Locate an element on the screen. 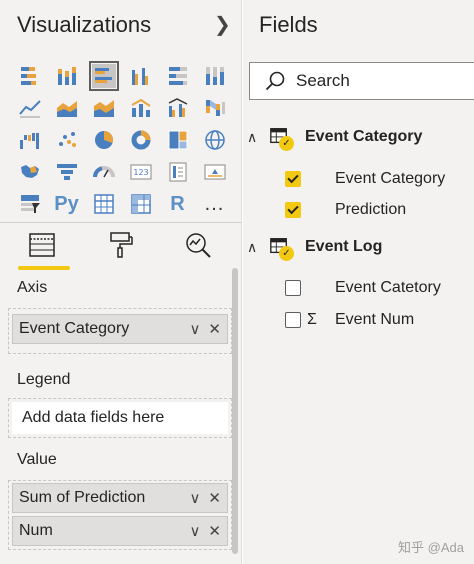 The width and height of the screenshot is (474, 564). stacked-area-icon is located at coordinates (103, 108).